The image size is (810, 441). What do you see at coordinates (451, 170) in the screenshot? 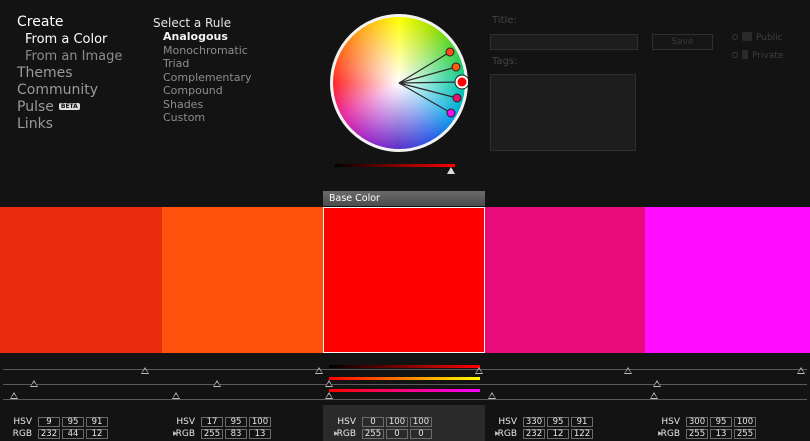
I see `brightness-slider-handle` at bounding box center [451, 170].